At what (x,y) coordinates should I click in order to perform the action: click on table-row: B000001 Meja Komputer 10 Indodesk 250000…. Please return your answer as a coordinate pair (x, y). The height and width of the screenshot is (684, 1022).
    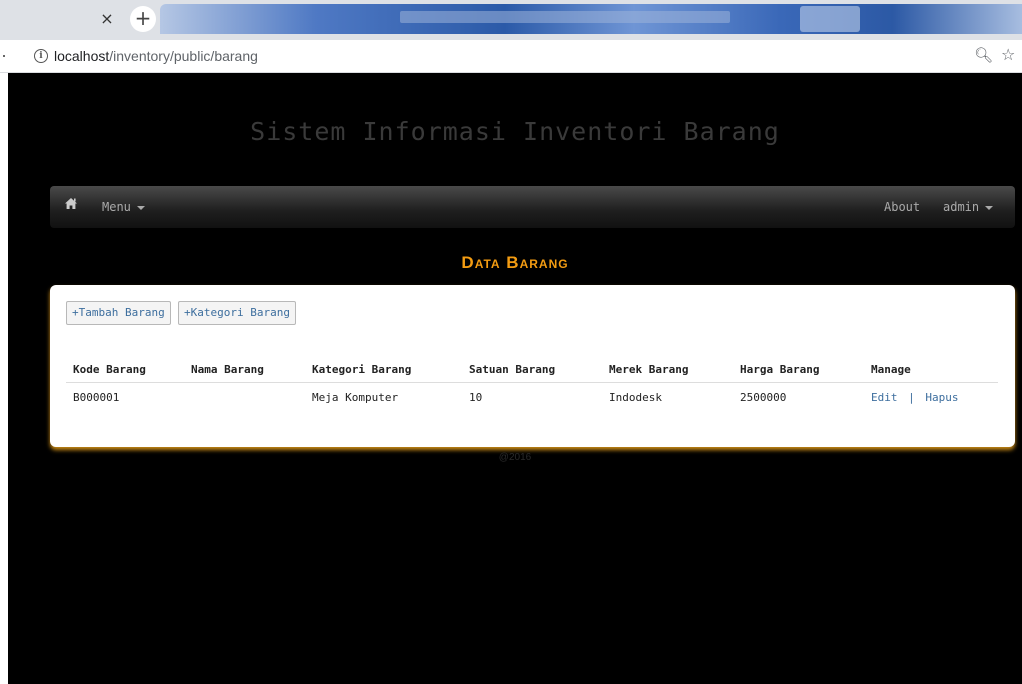
    Looking at the image, I should click on (532, 398).